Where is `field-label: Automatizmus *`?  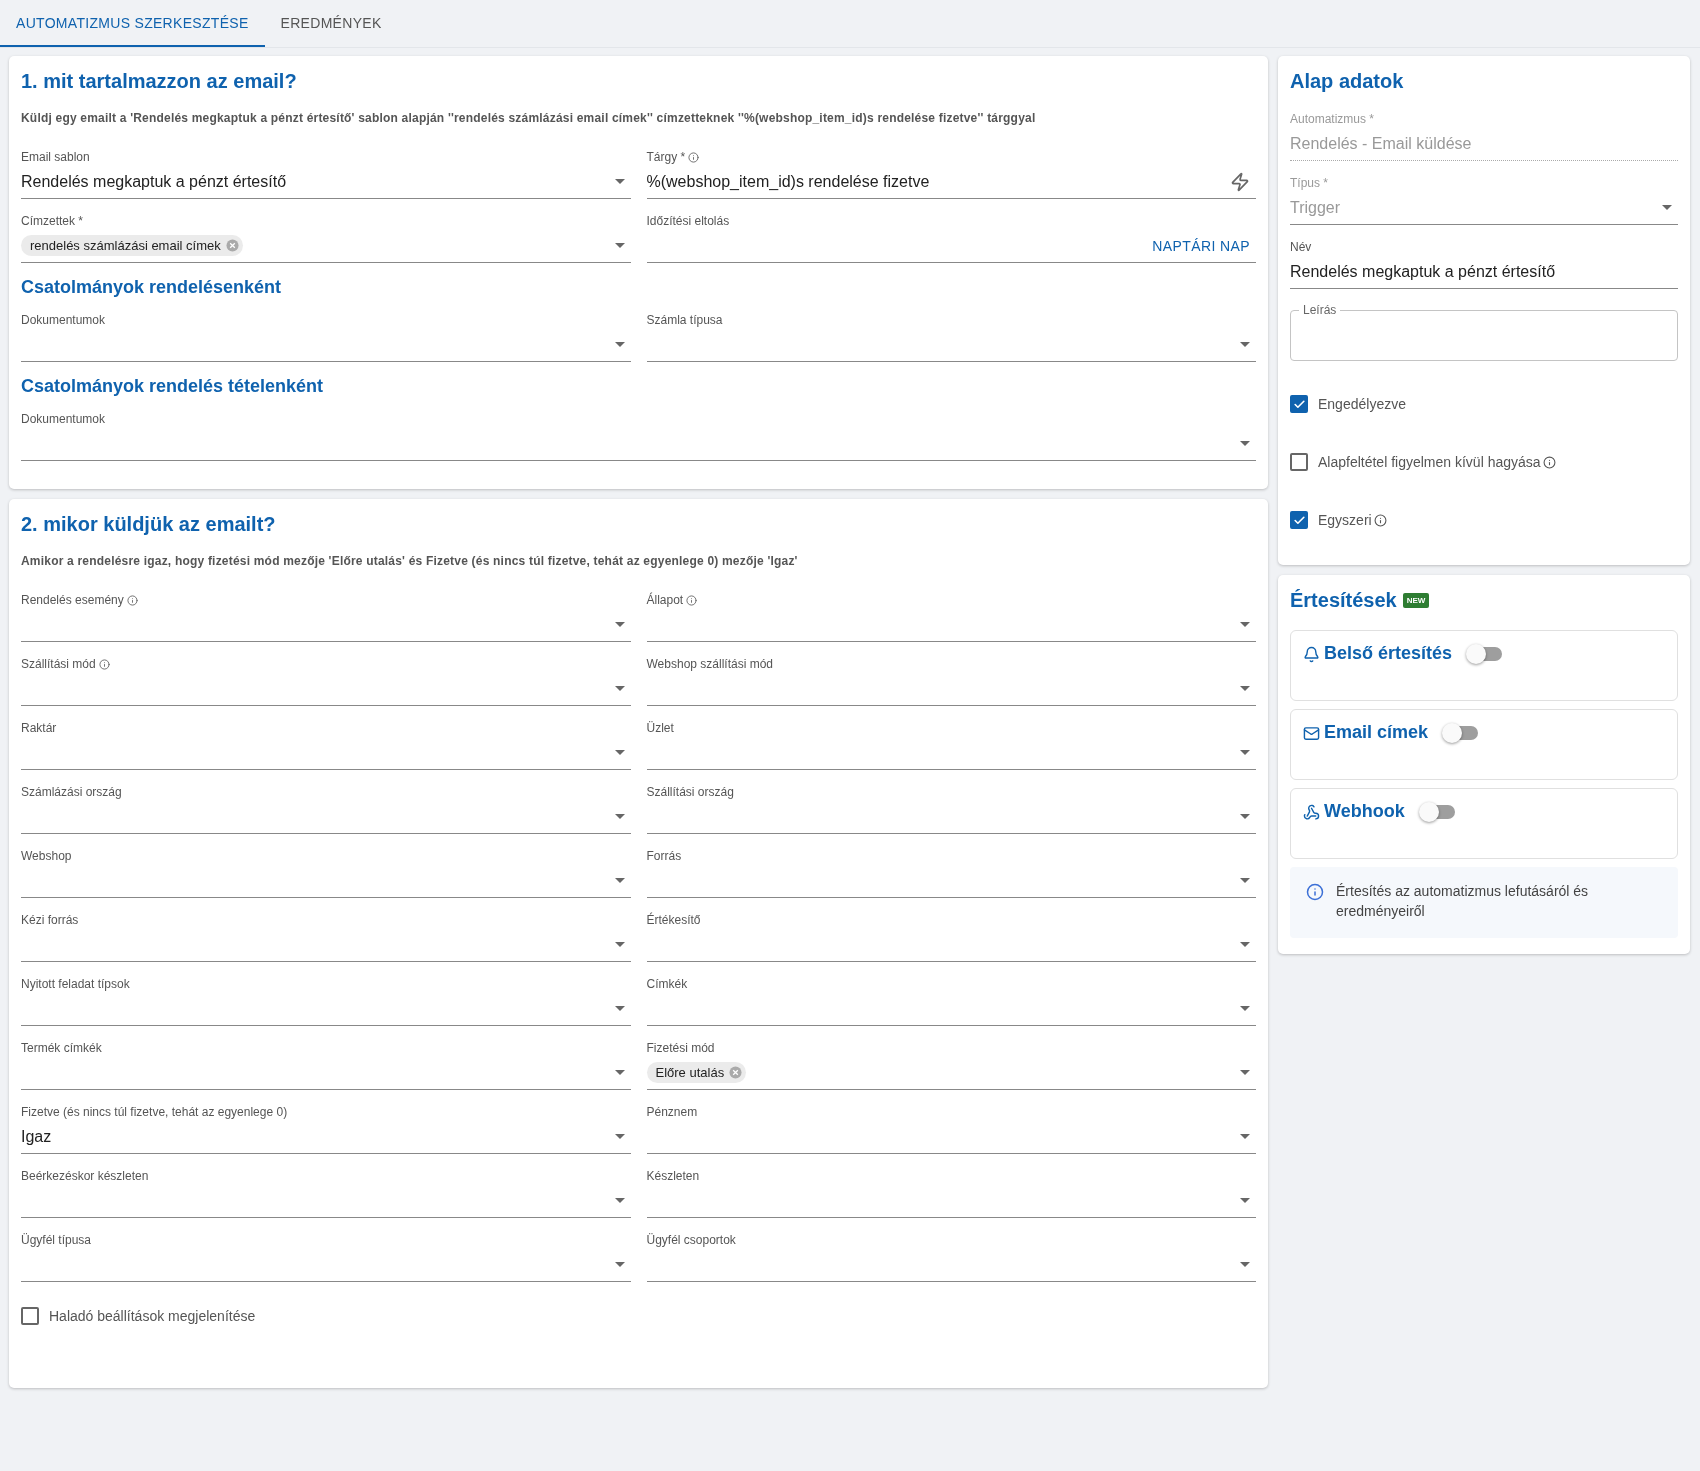
field-label: Automatizmus * is located at coordinates (1332, 119).